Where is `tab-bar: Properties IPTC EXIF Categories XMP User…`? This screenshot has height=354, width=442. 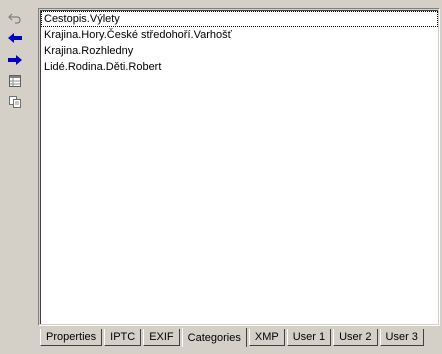 tab-bar: Properties IPTC EXIF Categories XMP User… is located at coordinates (233, 339).